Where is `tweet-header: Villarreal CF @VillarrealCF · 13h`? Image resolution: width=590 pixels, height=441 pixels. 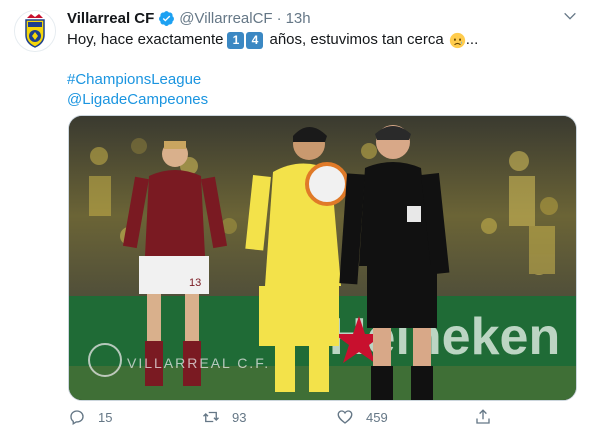
tweet-header: Villarreal CF @VillarrealCF · 13h is located at coordinates (189, 18).